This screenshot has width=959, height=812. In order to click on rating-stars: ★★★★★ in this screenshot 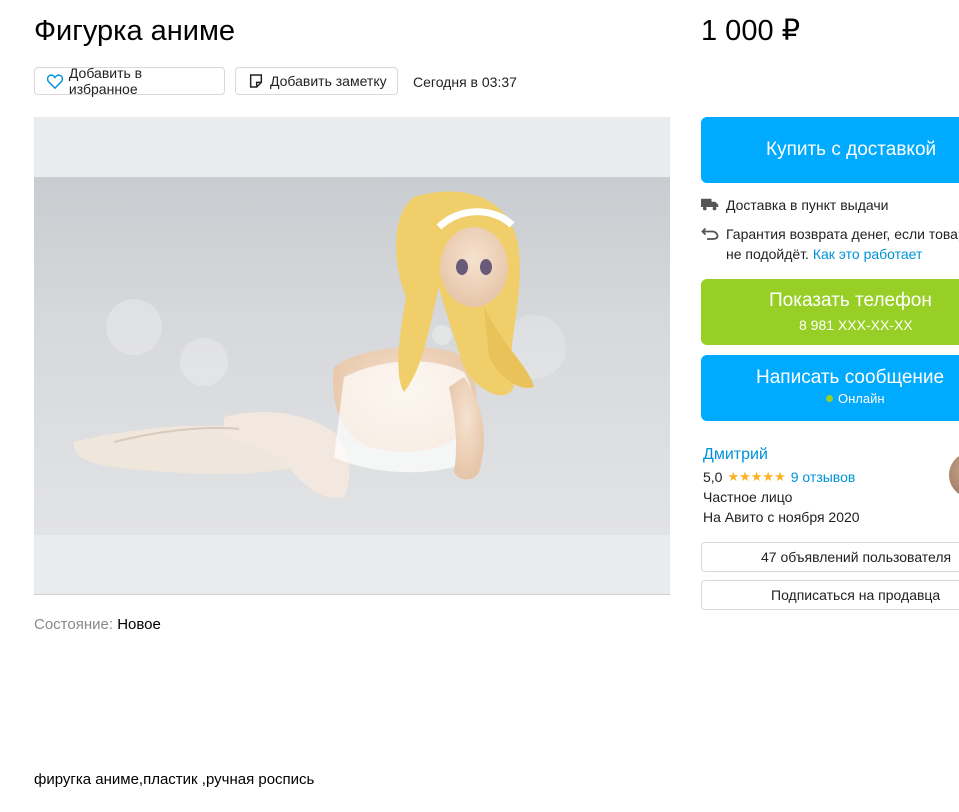, I will do `click(756, 476)`.